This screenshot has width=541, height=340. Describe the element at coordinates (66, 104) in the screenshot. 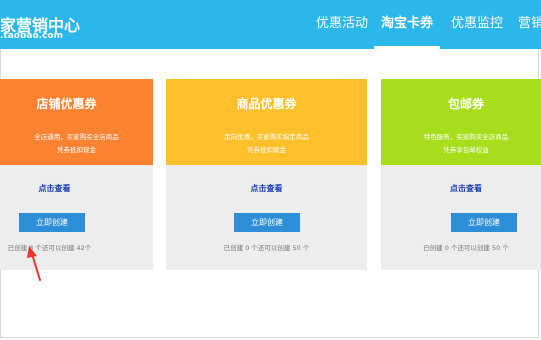

I see `card-title: 店铺优惠券` at that location.